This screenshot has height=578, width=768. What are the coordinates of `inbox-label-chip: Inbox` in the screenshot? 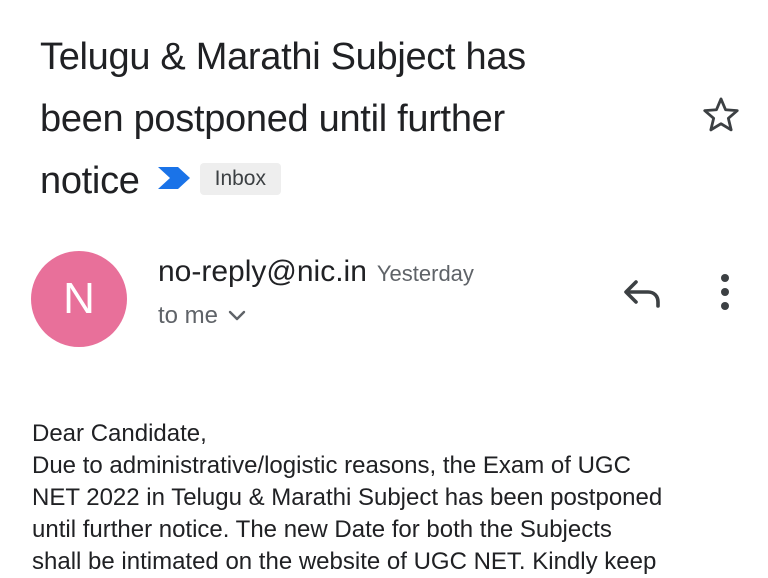 It's located at (240, 178).